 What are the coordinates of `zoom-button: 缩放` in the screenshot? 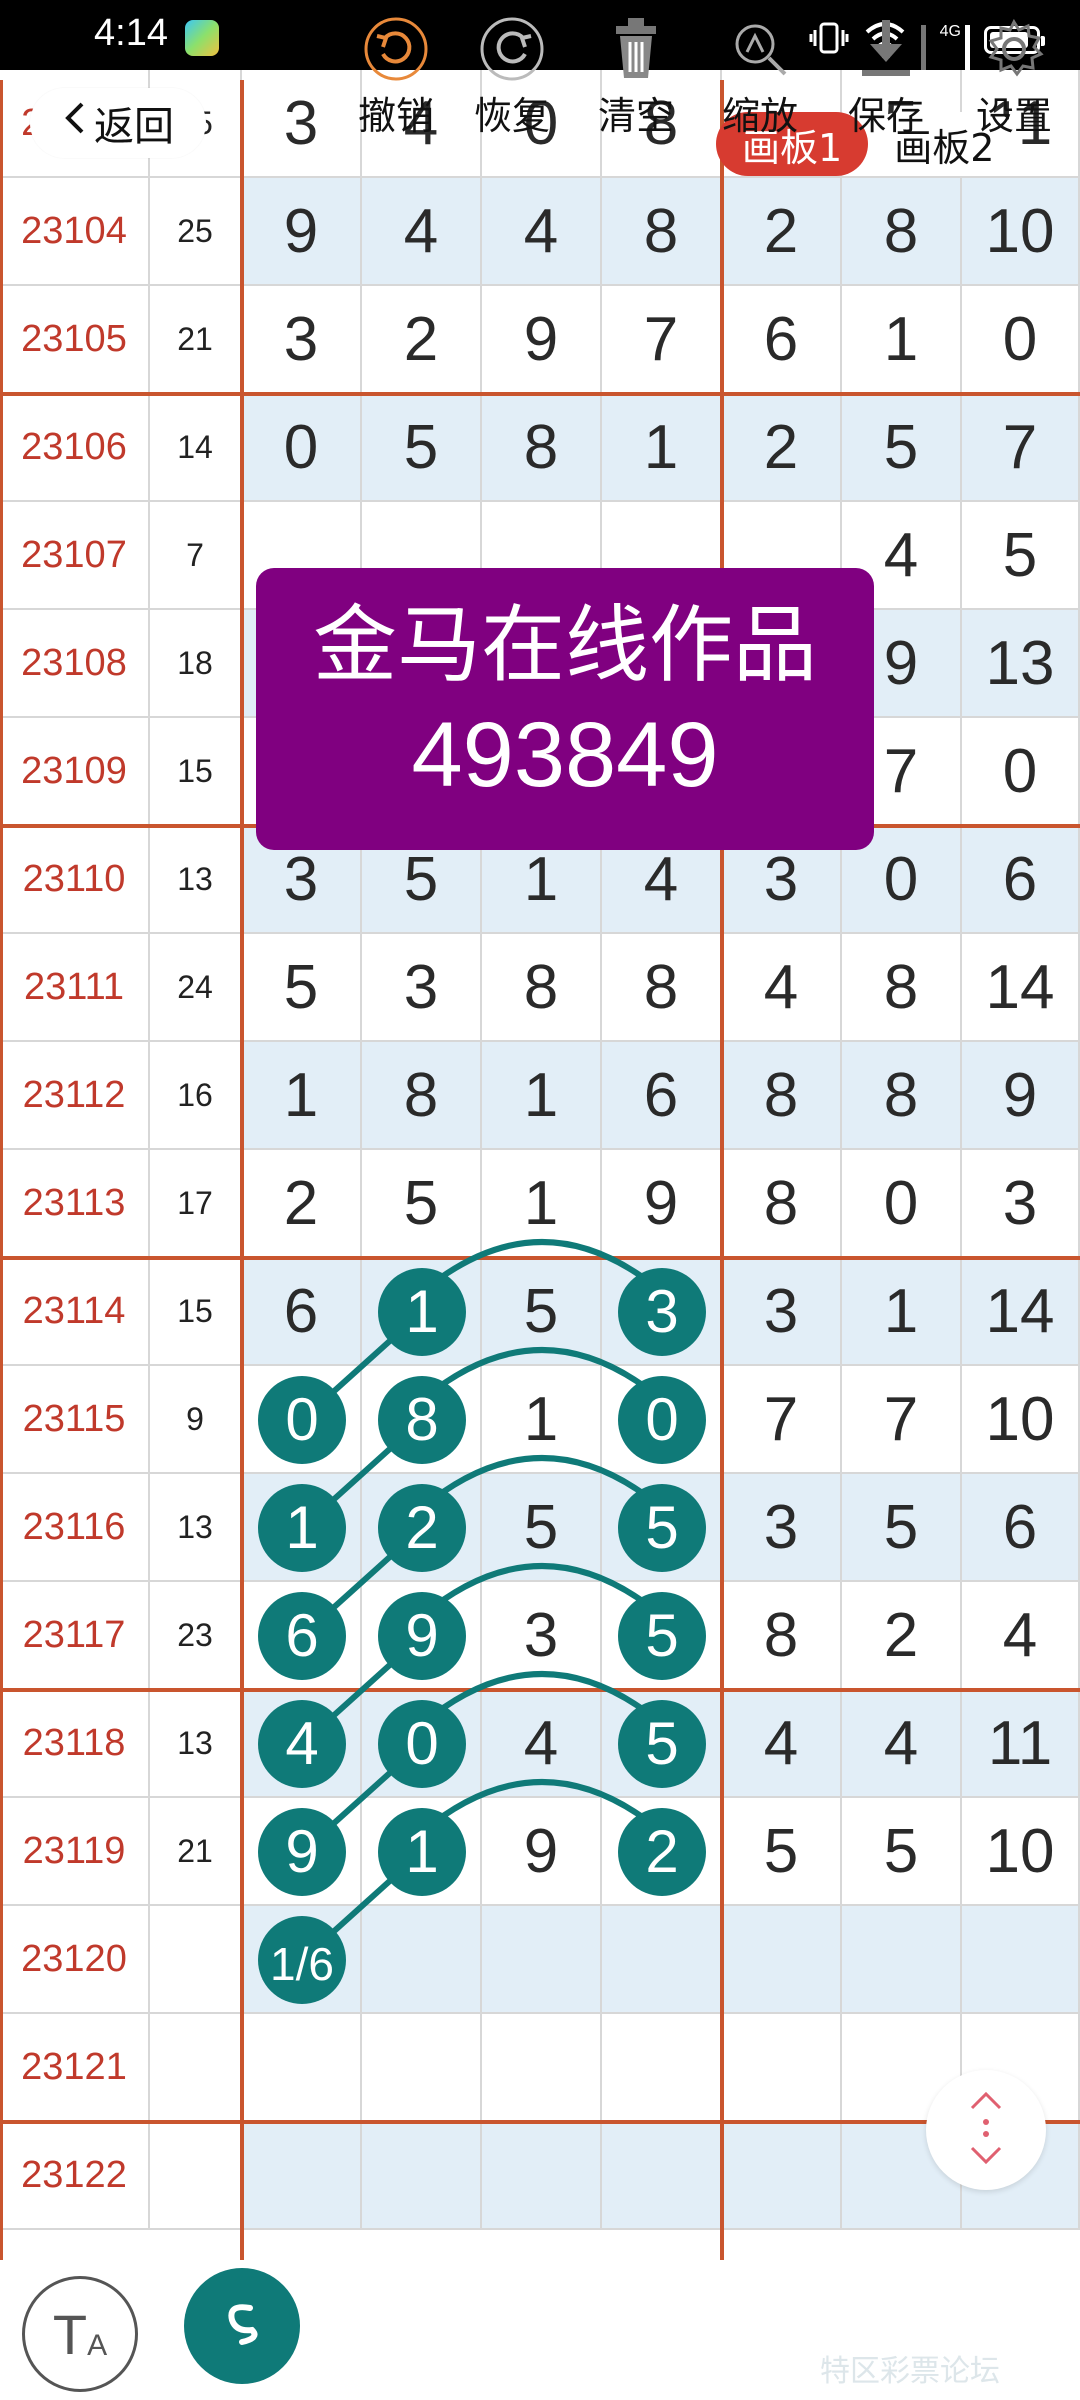 It's located at (760, 70).